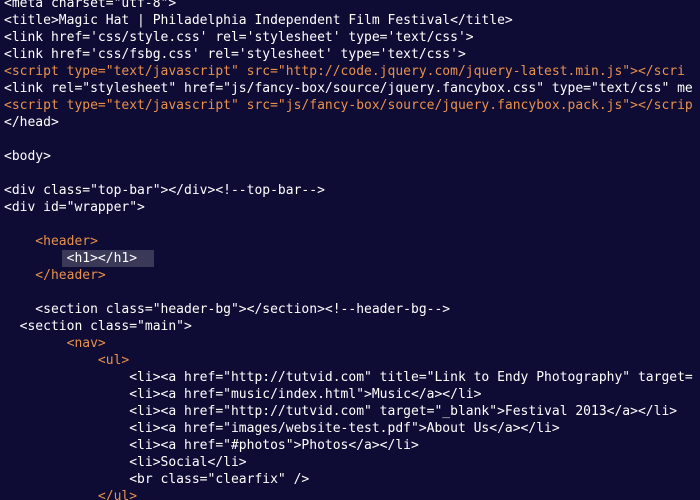 Image resolution: width=700 pixels, height=500 pixels. I want to click on code-line-13: <div id="wrapper">, so click(74, 207).